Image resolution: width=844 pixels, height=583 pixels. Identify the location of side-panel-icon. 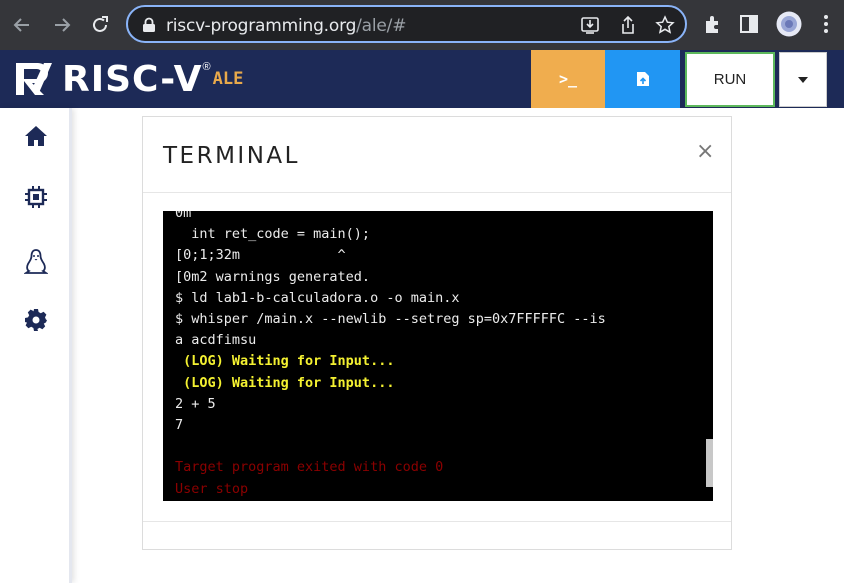
(749, 24).